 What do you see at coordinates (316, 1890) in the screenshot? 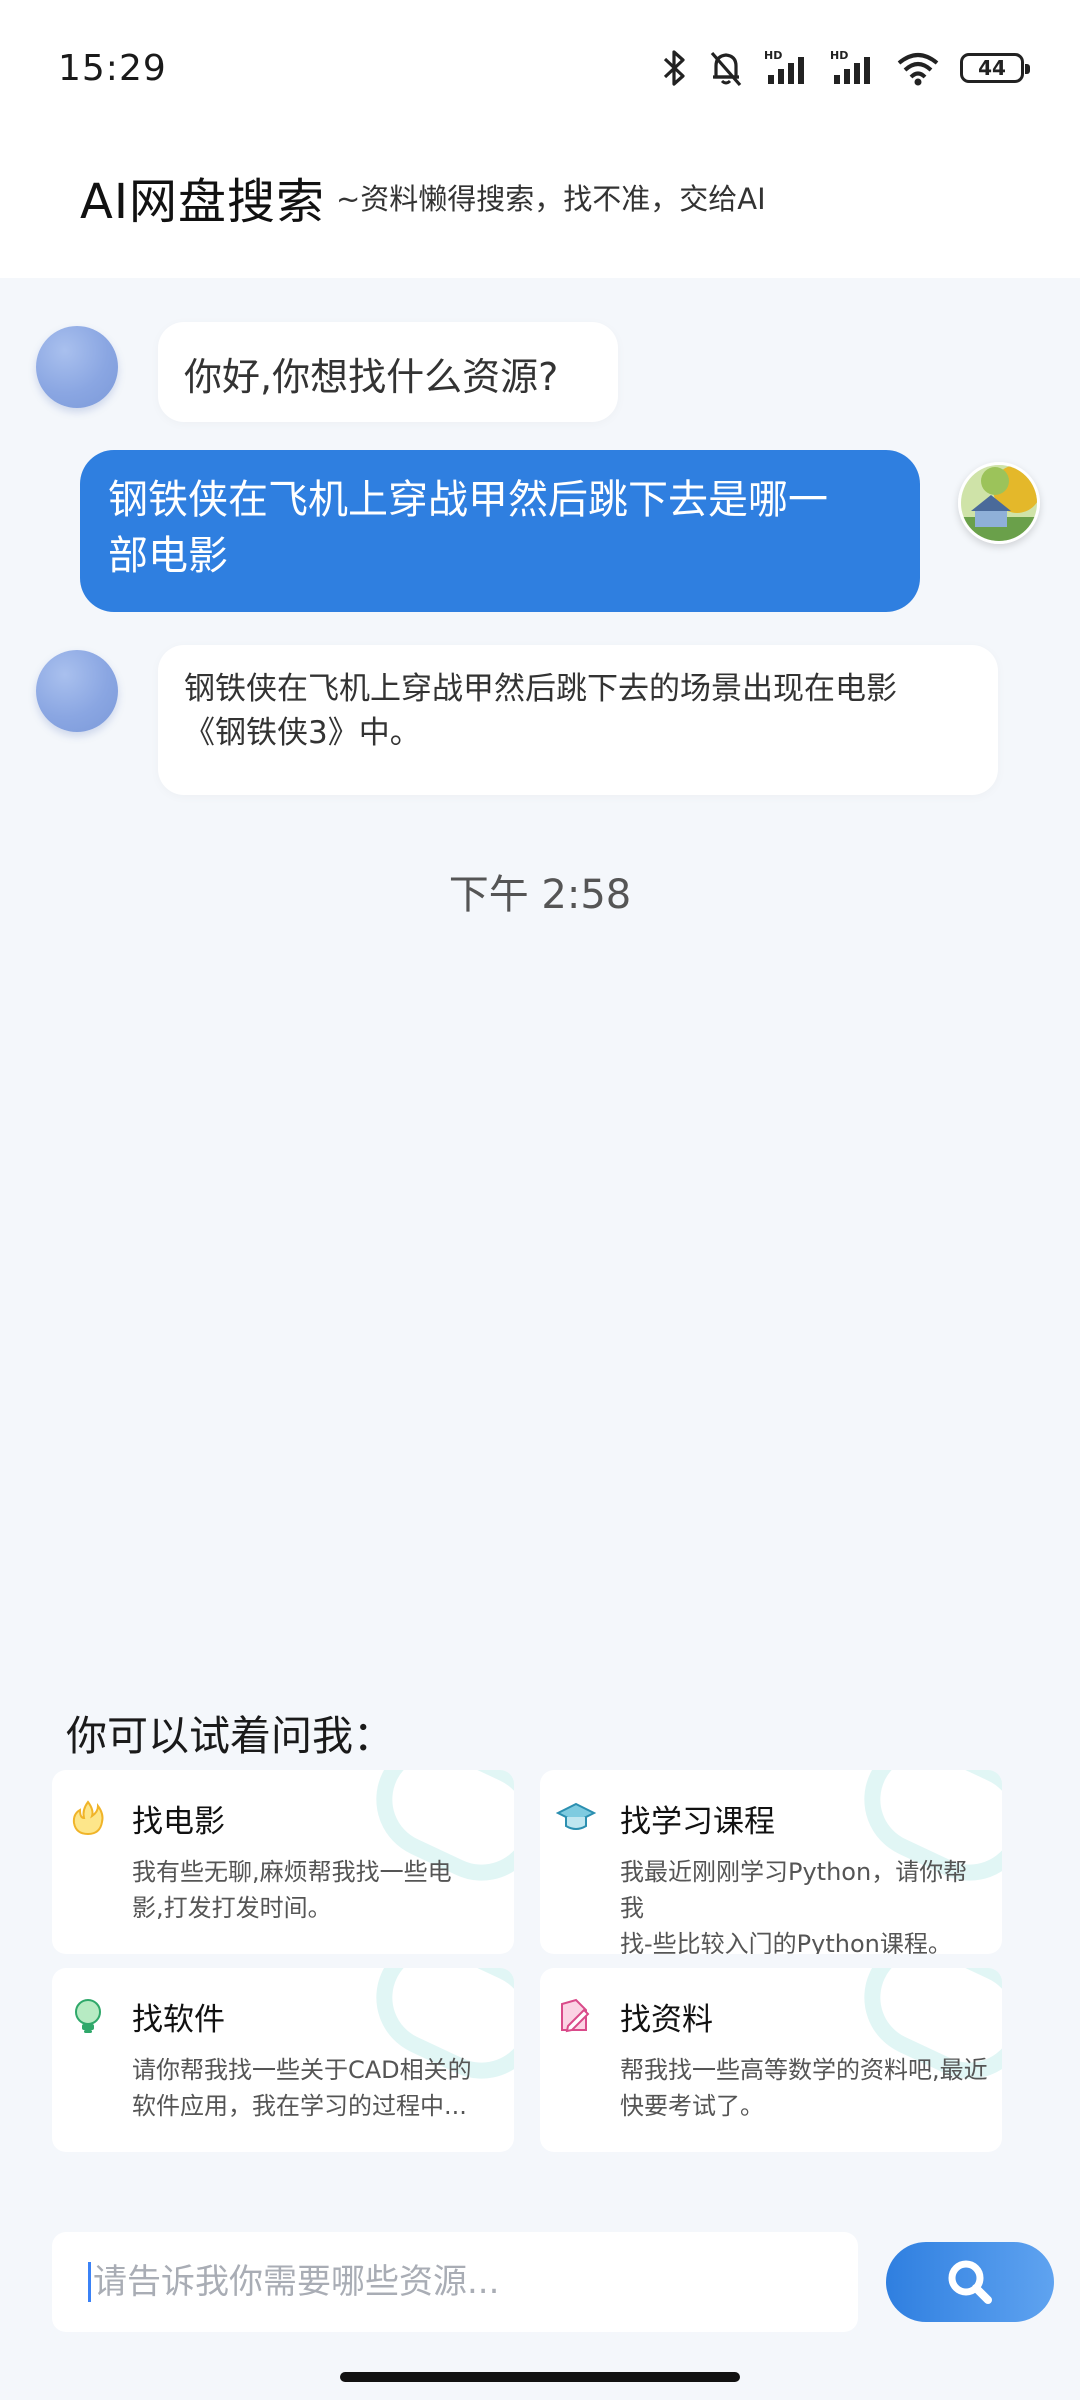
I see `card-description: 我有些无聊,麻烦帮我找一些电 影,打发打发时间。` at bounding box center [316, 1890].